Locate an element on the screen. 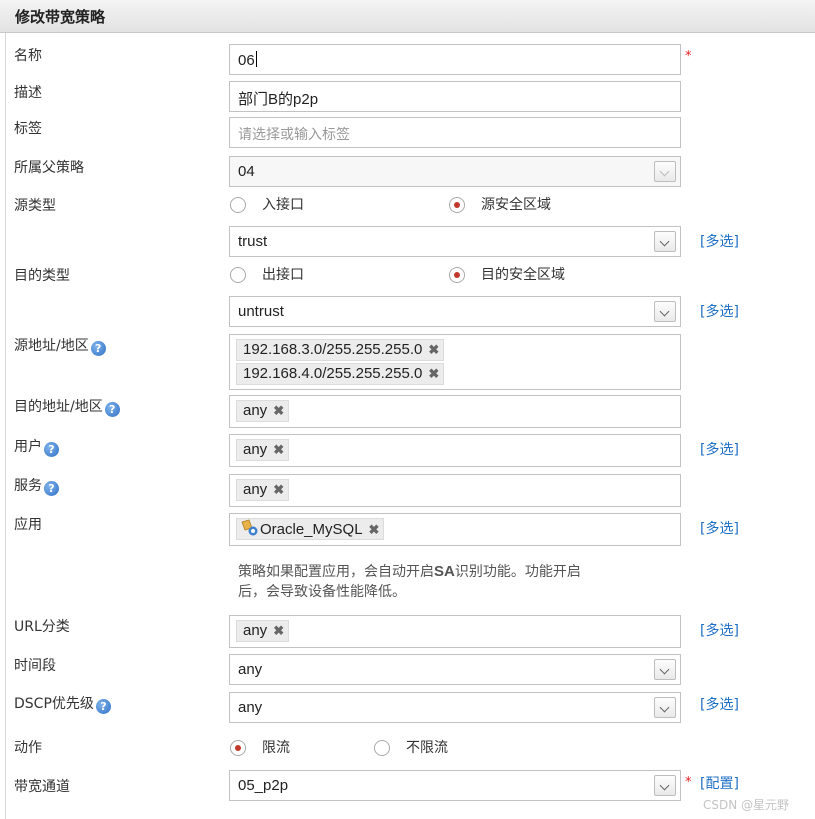 This screenshot has width=815, height=819. time-label: 时间段 is located at coordinates (35, 666).